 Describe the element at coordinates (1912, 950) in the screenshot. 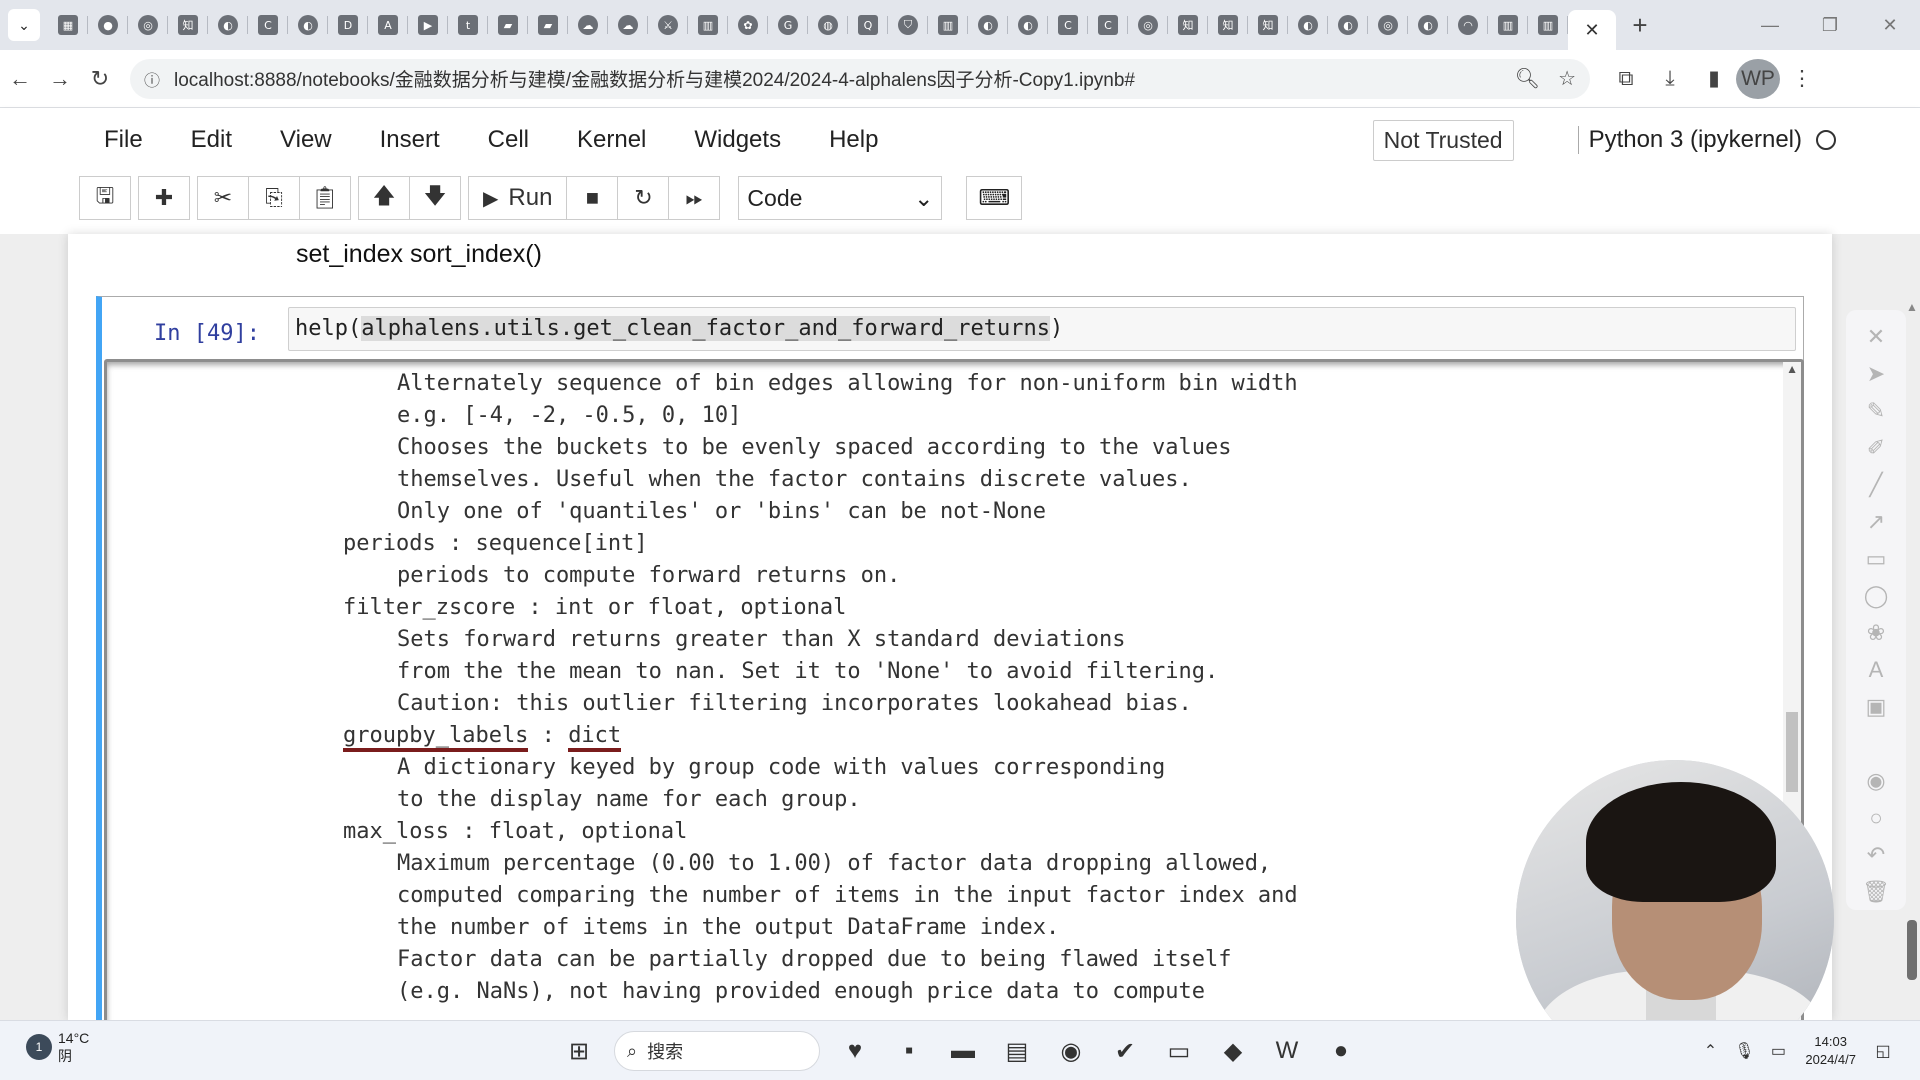

I see `page-scrollbar-thumb` at that location.